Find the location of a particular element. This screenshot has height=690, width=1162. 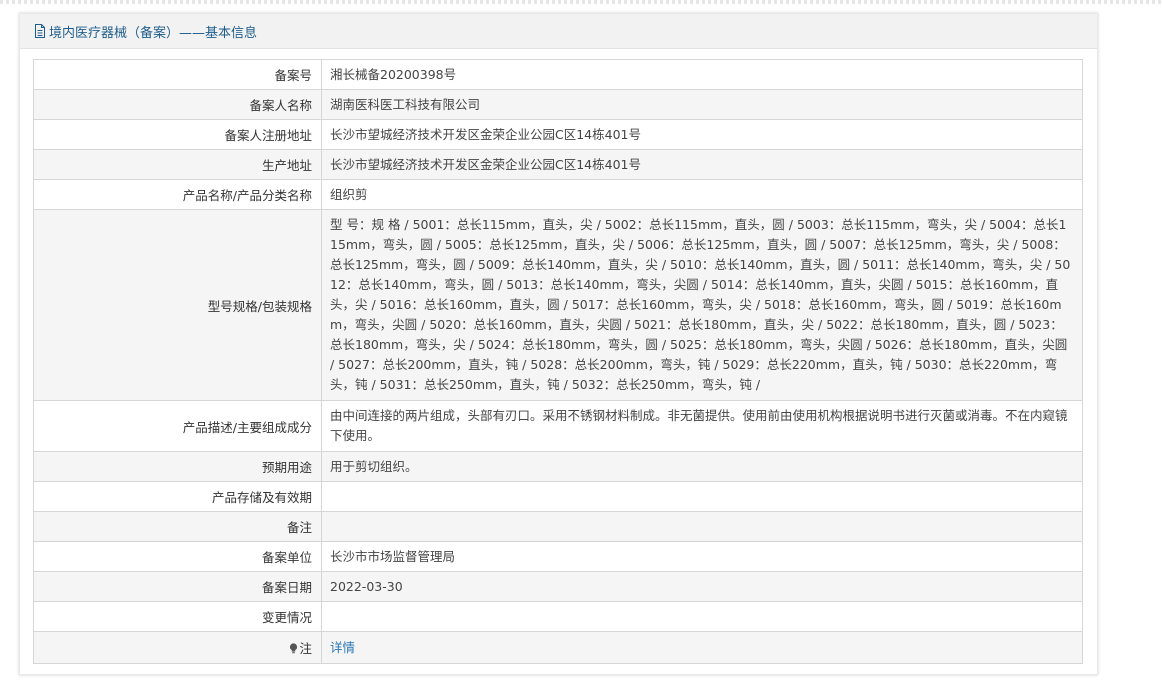

table-row-remarks: 备注 is located at coordinates (558, 526).